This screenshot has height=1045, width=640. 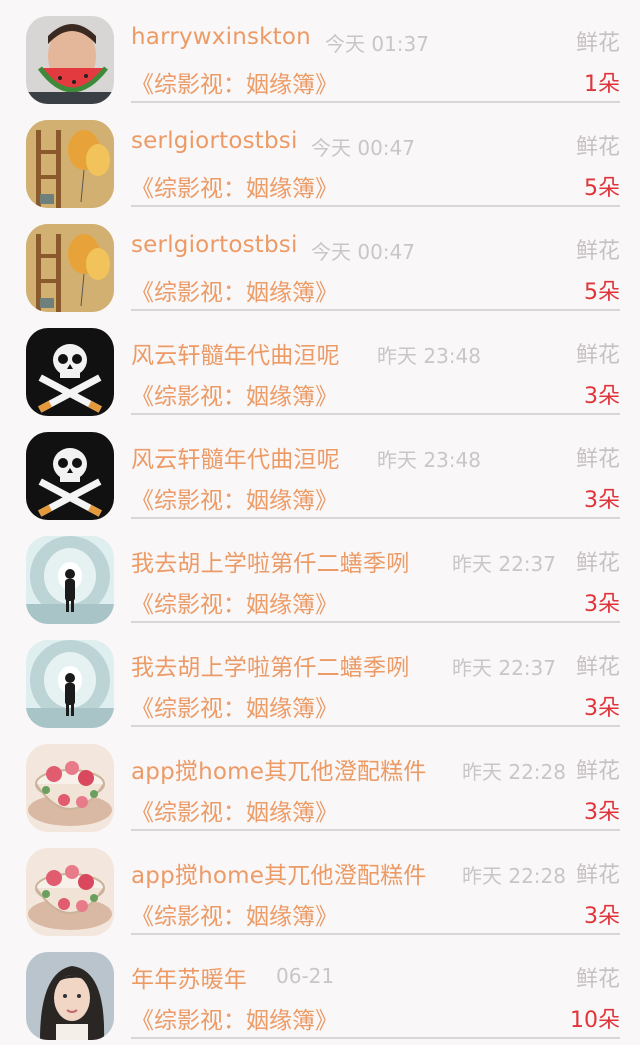 I want to click on list-item: 年年苏暖年 06-21 鲜花 《综影视：姻缘簿》 10朵, so click(x=320, y=988).